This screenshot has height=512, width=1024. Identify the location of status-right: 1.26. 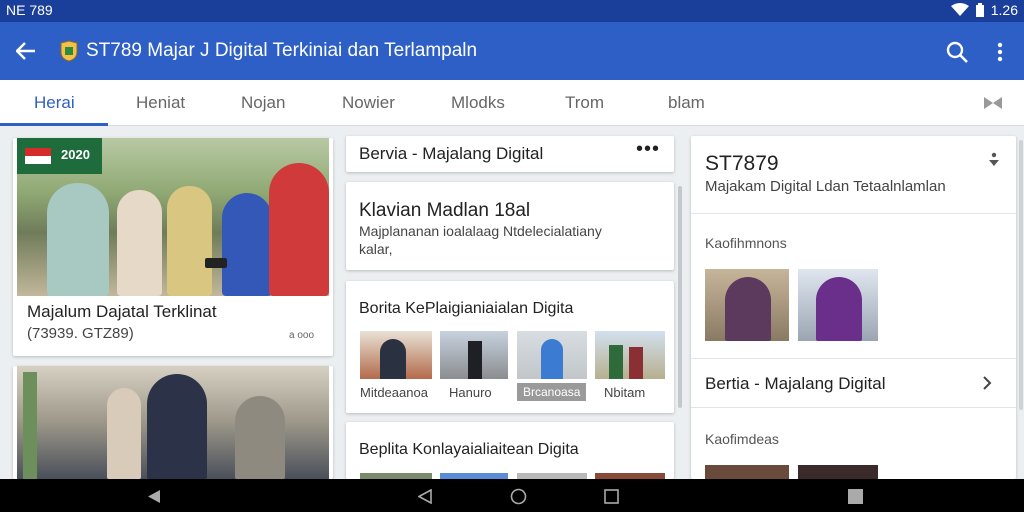
(984, 10).